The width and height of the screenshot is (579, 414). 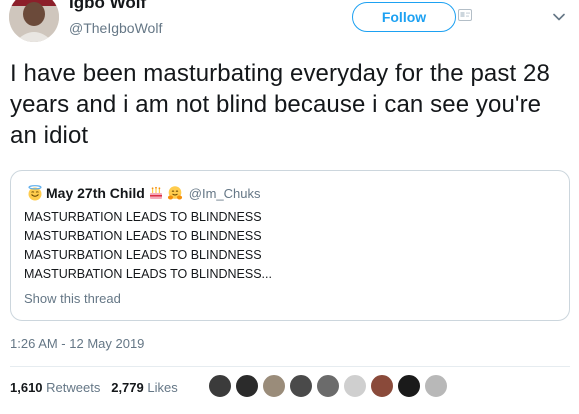 What do you see at coordinates (127, 387) in the screenshot?
I see `likes-count: 2,779` at bounding box center [127, 387].